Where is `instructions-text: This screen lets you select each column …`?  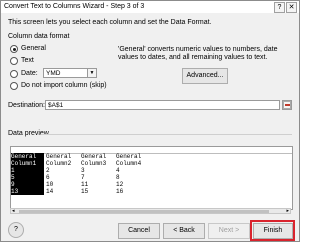 instructions-text: This screen lets you select each column … is located at coordinates (110, 22).